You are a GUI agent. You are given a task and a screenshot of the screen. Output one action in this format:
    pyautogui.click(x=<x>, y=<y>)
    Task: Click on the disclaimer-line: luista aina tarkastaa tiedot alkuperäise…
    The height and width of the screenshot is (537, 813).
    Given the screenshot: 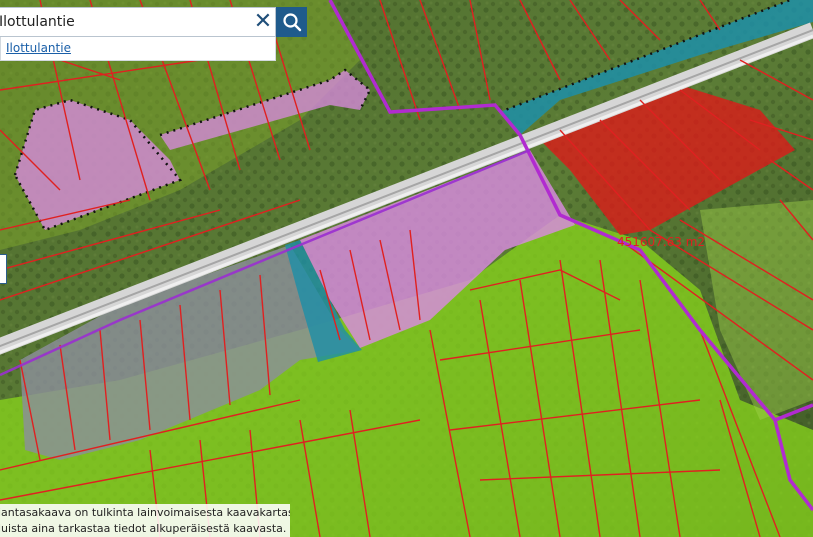 What is the action you would take?
    pyautogui.click(x=143, y=528)
    